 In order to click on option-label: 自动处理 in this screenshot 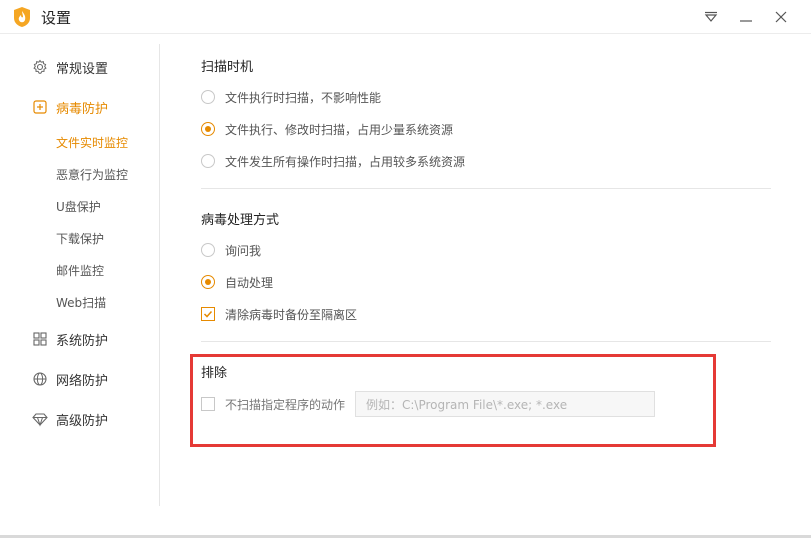, I will do `click(249, 282)`.